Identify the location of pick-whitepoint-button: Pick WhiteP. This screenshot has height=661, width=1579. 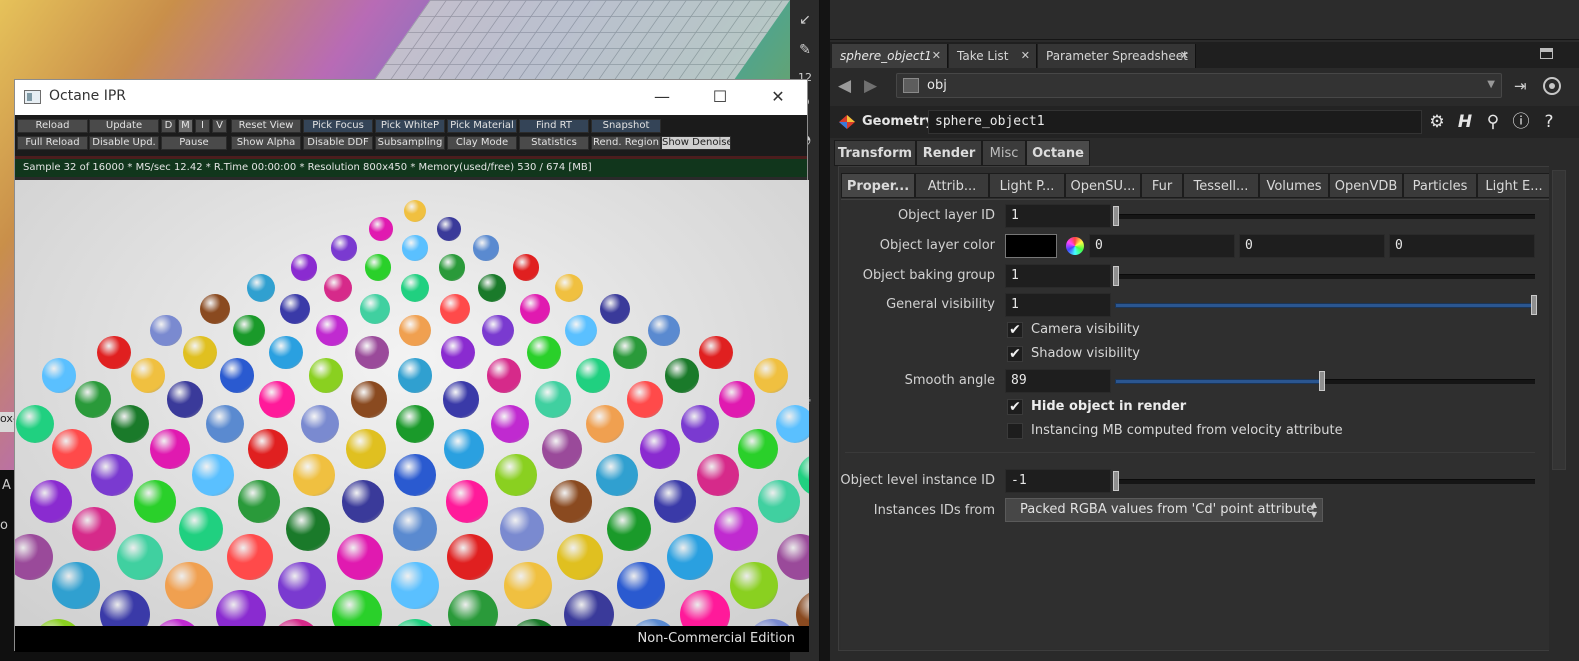
(410, 126).